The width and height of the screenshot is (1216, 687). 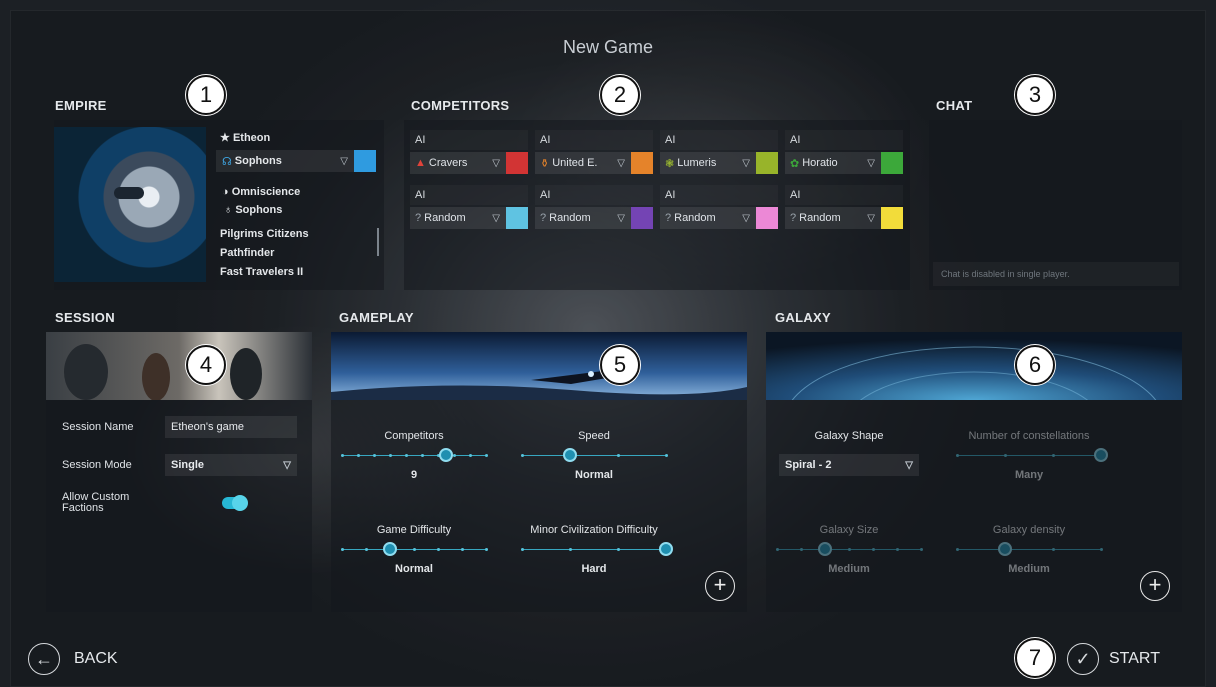 I want to click on chat-header: CHAT, so click(x=954, y=105).